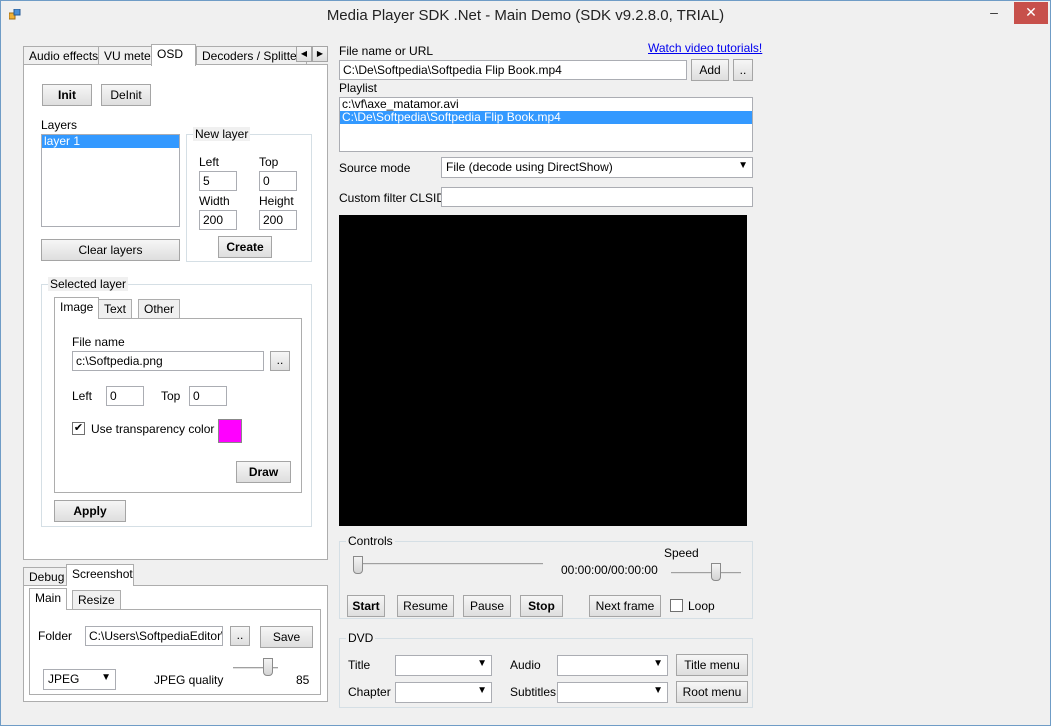 The width and height of the screenshot is (1051, 726). I want to click on dvd-title: DVD, so click(361, 638).